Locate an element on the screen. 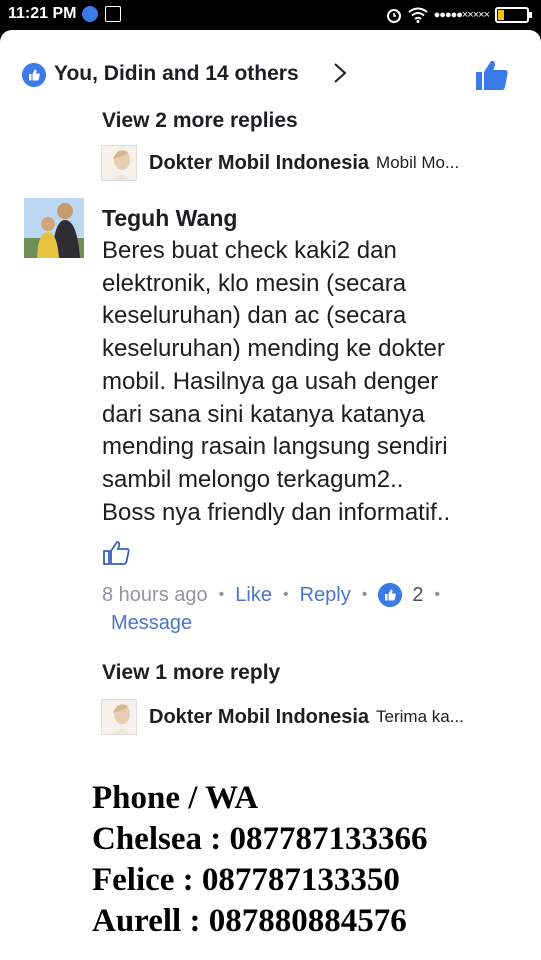 This screenshot has width=541, height=960. battery-icon is located at coordinates (513, 15).